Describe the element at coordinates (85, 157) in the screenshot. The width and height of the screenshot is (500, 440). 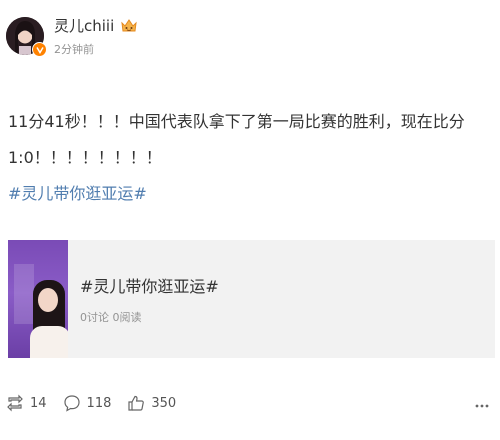
I see `post-text-line-2: 1:0！！！！！！！！` at that location.